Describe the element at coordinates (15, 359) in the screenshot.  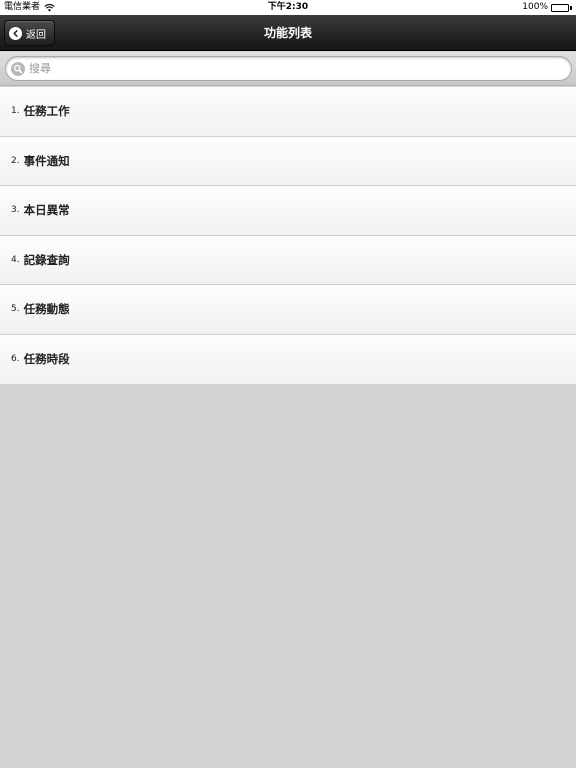
I see `list-item-number: 6.` at that location.